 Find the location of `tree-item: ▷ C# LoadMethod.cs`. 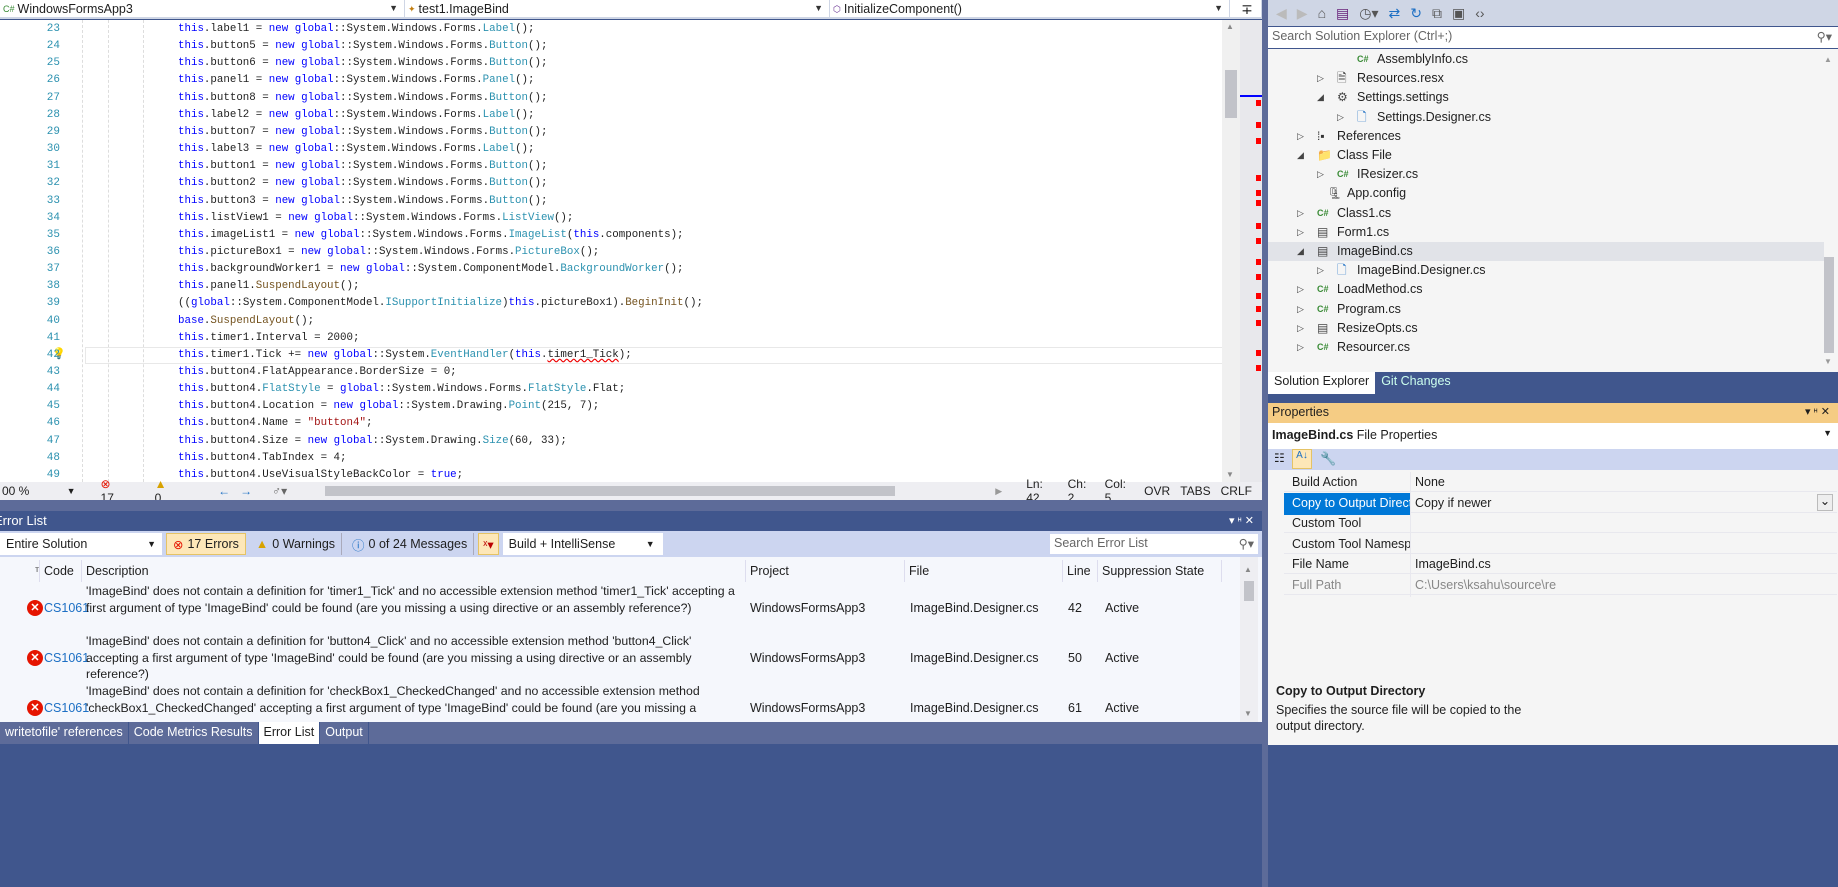

tree-item: ▷ C# LoadMethod.cs is located at coordinates (1546, 289).